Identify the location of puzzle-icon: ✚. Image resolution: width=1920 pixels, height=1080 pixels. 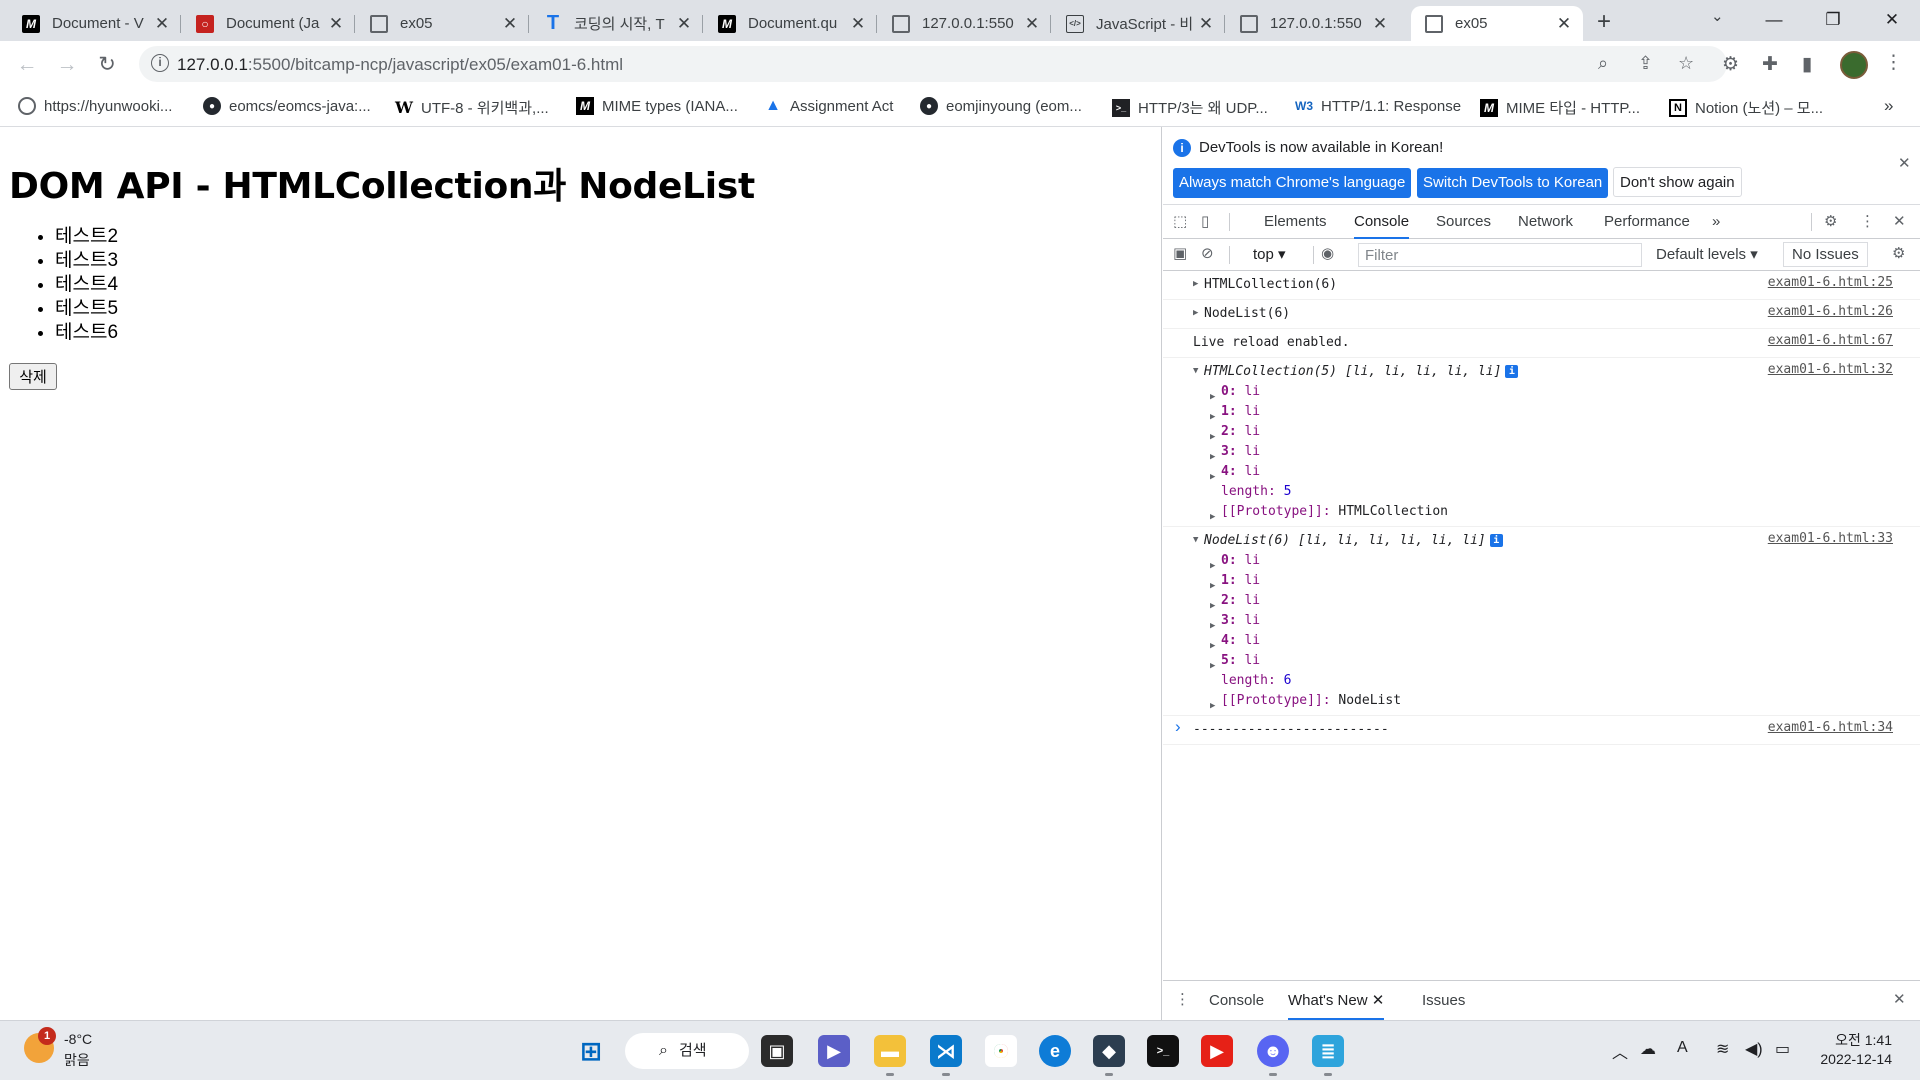
(1770, 64).